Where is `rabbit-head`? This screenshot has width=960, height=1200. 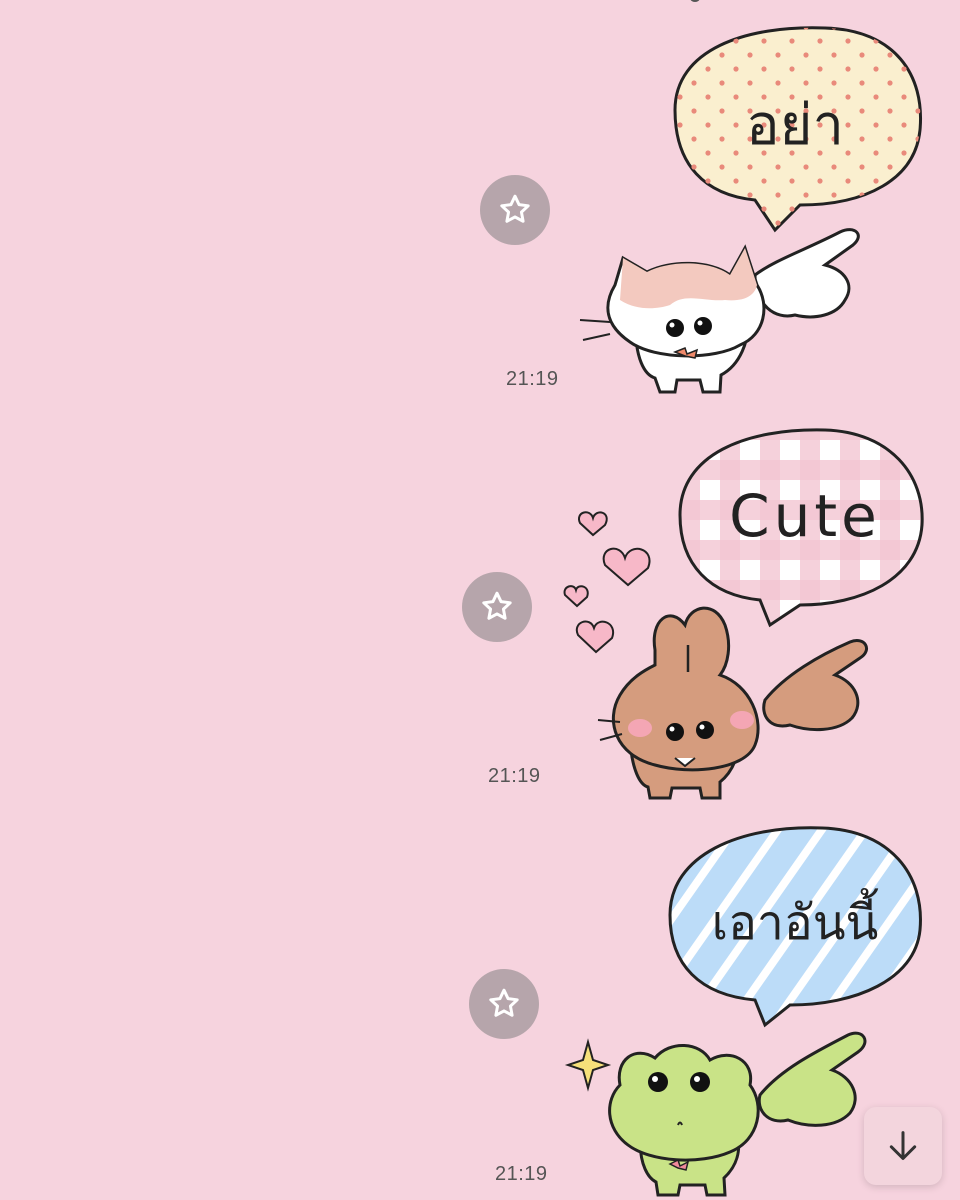
rabbit-head is located at coordinates (685, 689).